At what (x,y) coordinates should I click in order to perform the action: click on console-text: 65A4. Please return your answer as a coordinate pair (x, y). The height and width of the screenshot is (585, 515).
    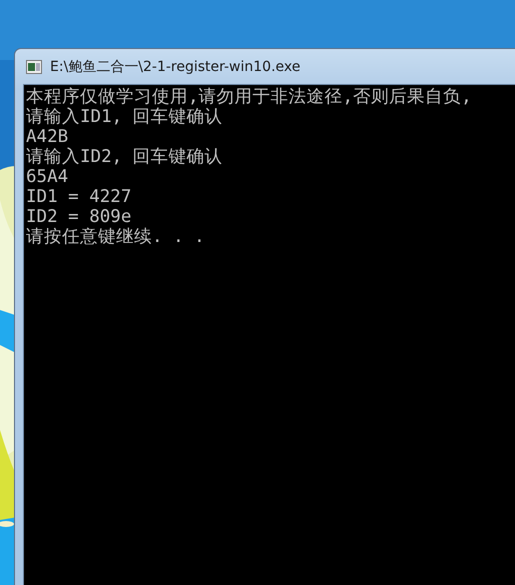
    Looking at the image, I should click on (47, 177).